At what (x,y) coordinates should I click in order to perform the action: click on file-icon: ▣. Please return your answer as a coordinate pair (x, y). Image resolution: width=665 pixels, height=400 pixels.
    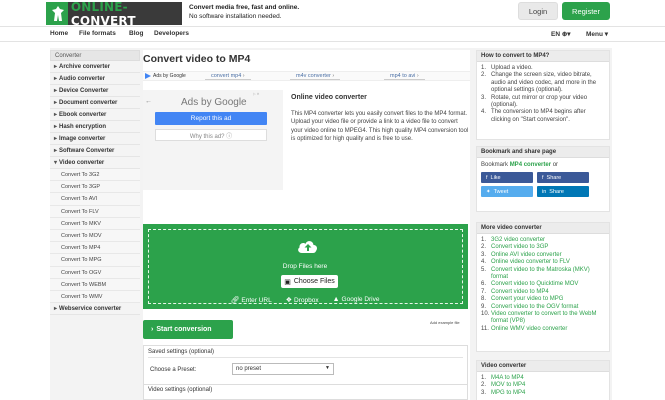
    Looking at the image, I should click on (287, 282).